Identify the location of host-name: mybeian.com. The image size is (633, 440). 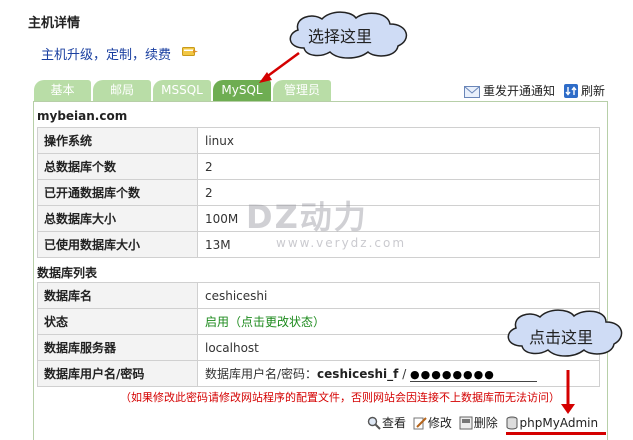
(82, 116).